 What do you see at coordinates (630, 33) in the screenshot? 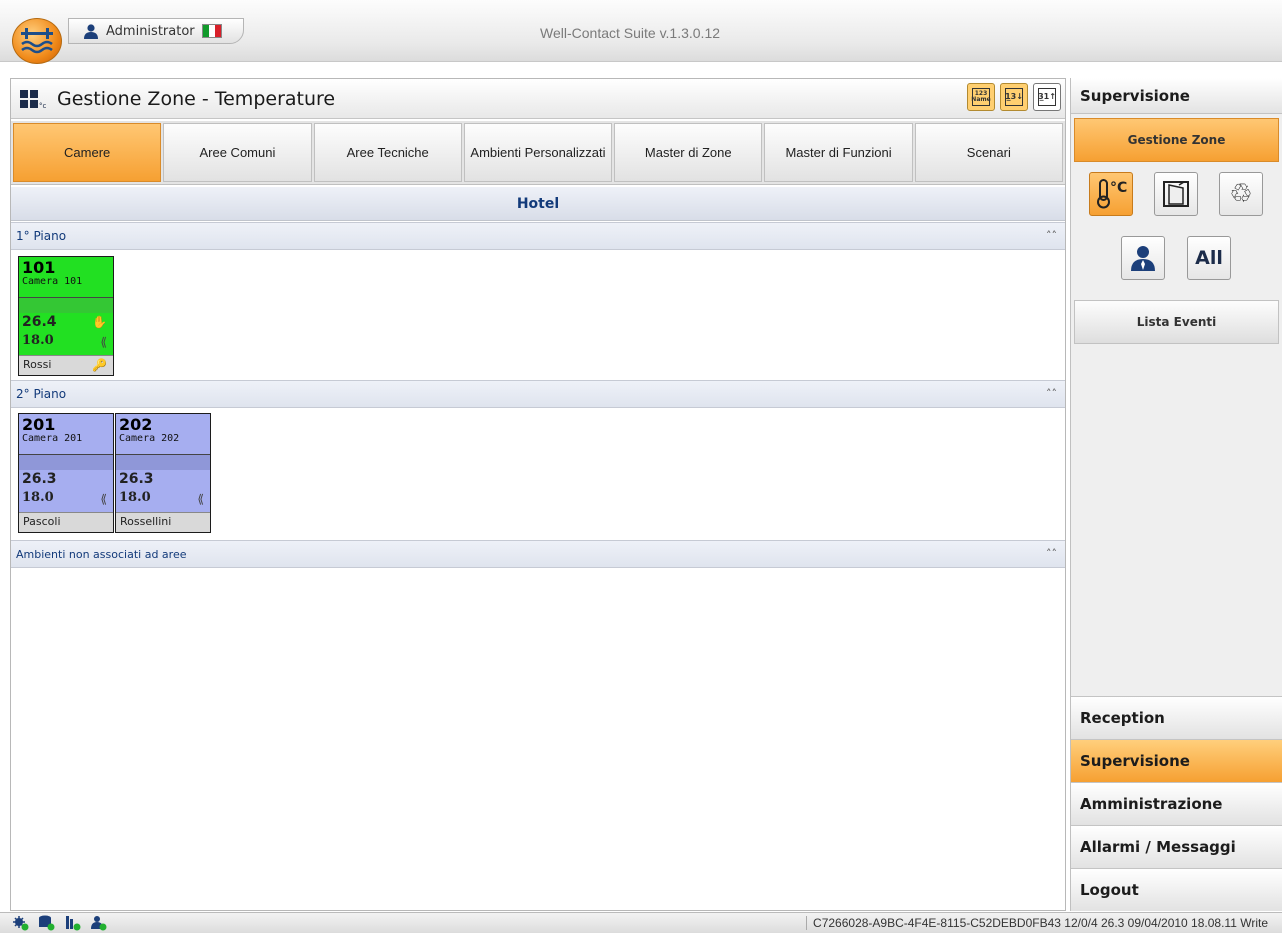
I see `app-title: Well-Contact Suite v.1.3.0.12` at bounding box center [630, 33].